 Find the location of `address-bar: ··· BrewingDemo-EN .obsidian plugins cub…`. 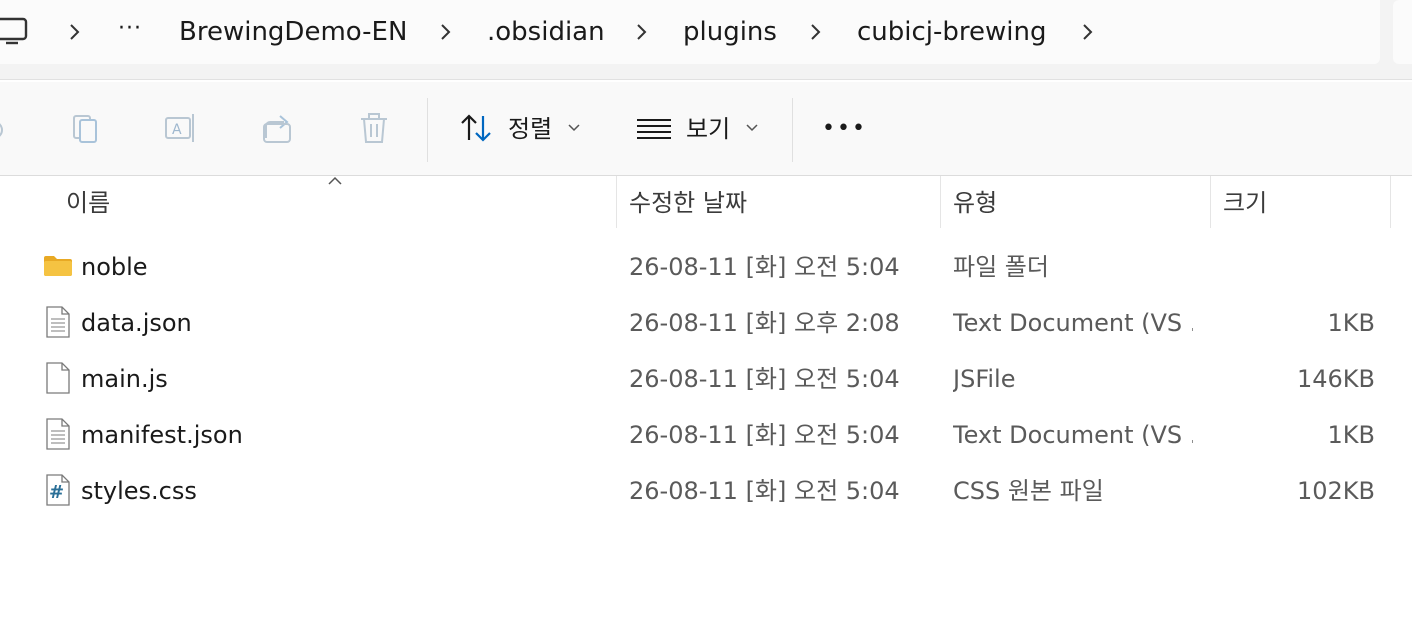

address-bar: ··· BrewingDemo-EN .obsidian plugins cub… is located at coordinates (706, 40).